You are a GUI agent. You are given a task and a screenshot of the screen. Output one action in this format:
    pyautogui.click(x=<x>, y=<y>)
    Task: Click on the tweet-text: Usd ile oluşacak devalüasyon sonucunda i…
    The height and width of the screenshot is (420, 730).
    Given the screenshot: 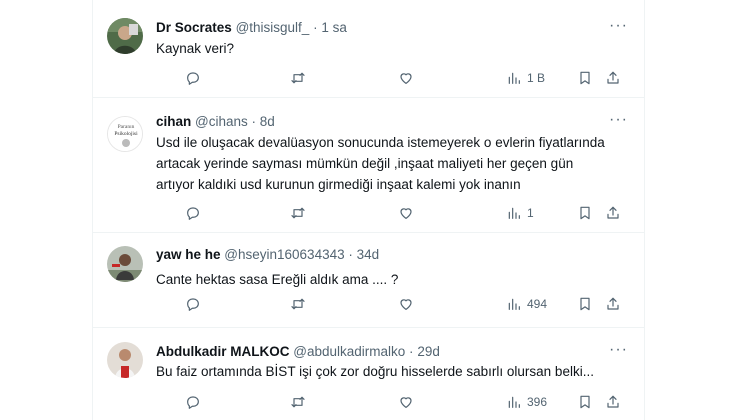 What is the action you would take?
    pyautogui.click(x=391, y=163)
    